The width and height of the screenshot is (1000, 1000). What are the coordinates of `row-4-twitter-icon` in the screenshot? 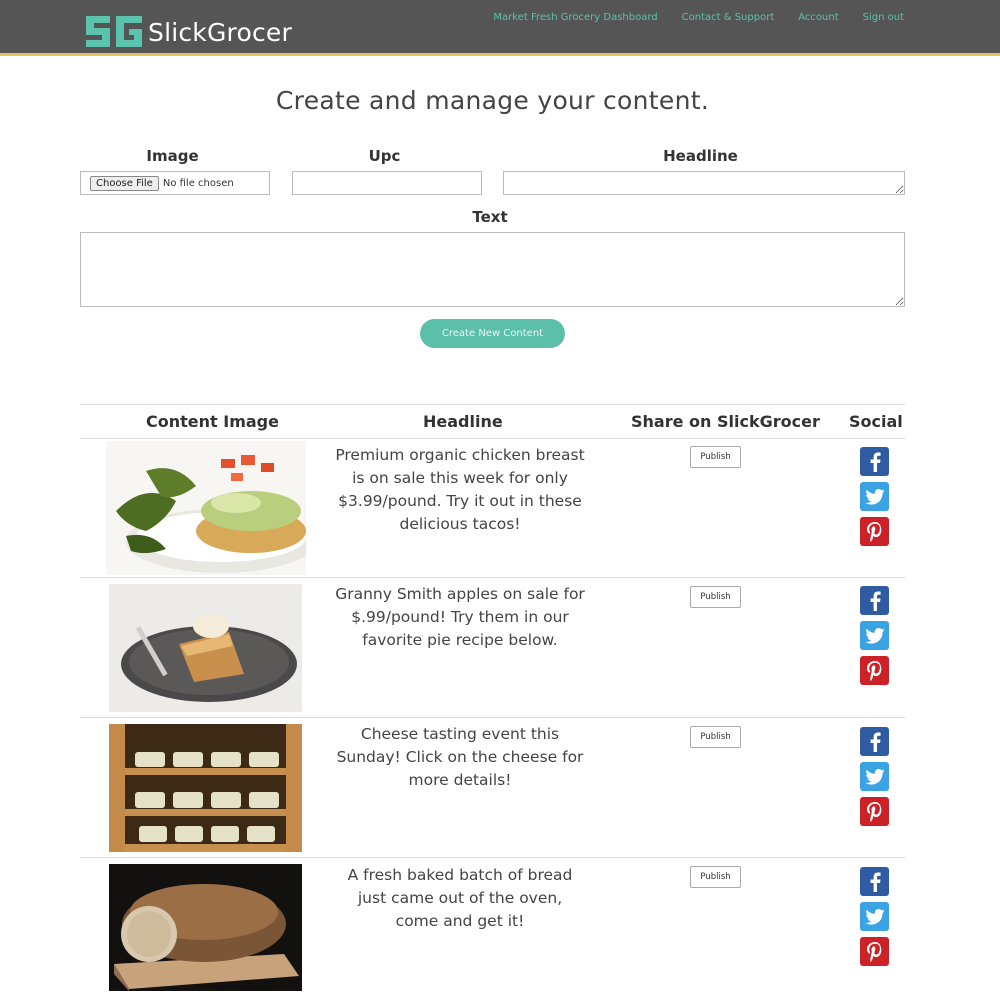 It's located at (874, 916).